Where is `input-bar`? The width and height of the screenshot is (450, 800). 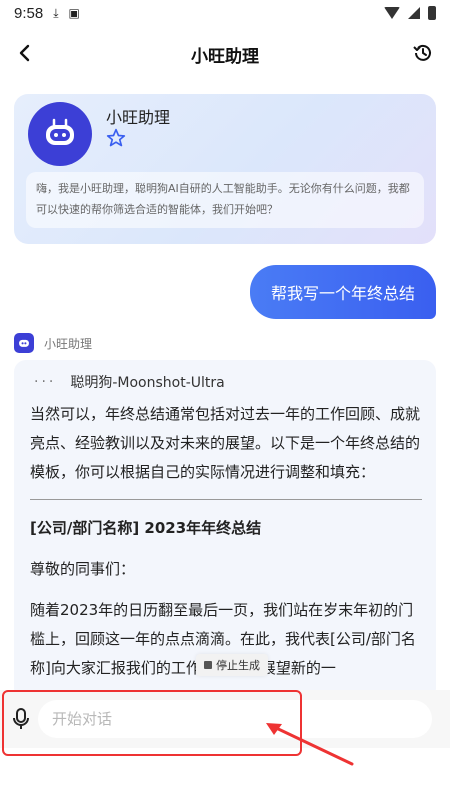
input-bar is located at coordinates (225, 719).